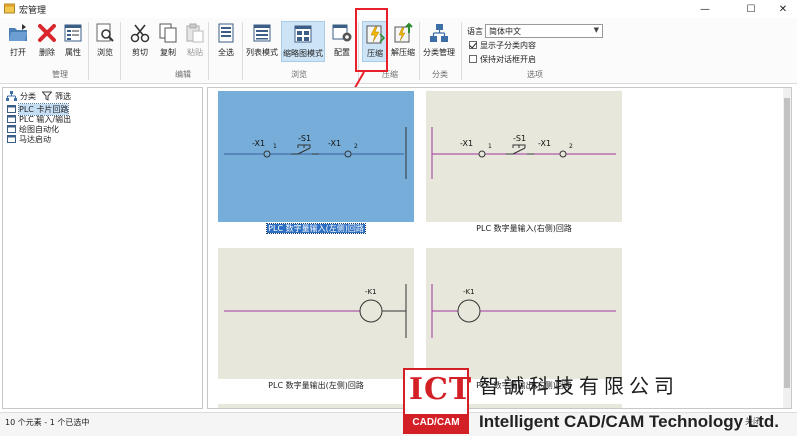 The width and height of the screenshot is (797, 436). Describe the element at coordinates (104, 119) in the screenshot. I see `tree-item: PLC 输入/输出` at that location.